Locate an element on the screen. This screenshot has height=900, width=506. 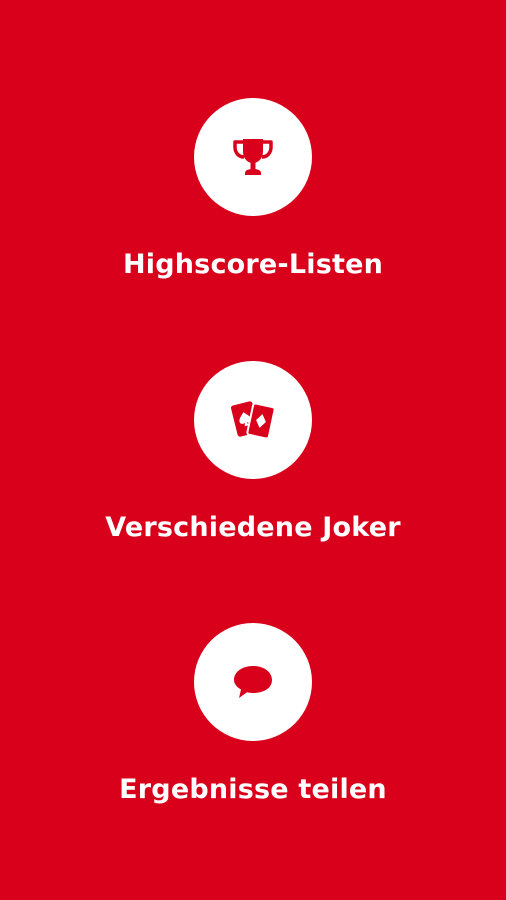
share-icon-circle is located at coordinates (253, 682).